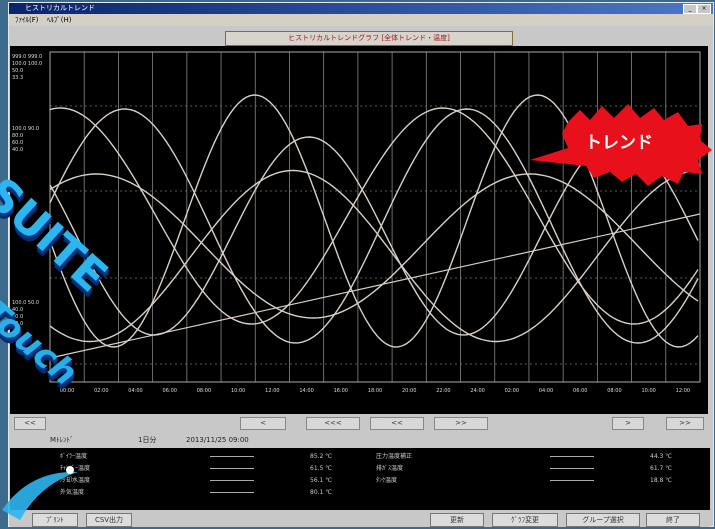 The image size is (715, 529). I want to click on legend-item: 排ｶﾞｽ温度, so click(390, 468).